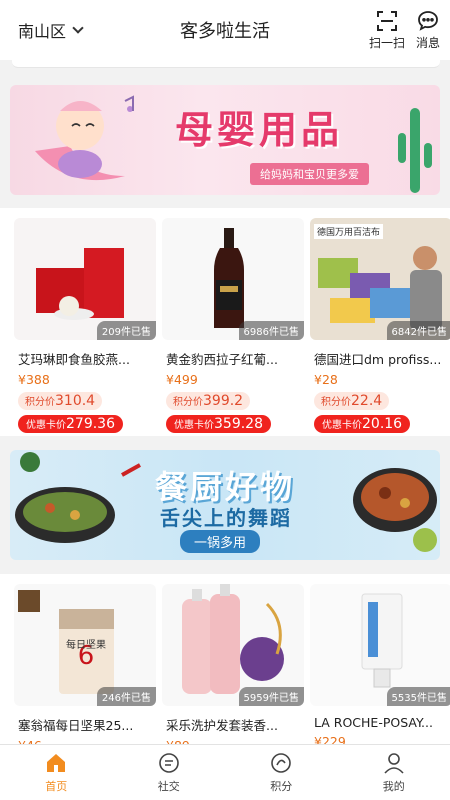 This screenshot has height=800, width=450. What do you see at coordinates (233, 645) in the screenshot?
I see `product-image: 5959件已售` at bounding box center [233, 645].